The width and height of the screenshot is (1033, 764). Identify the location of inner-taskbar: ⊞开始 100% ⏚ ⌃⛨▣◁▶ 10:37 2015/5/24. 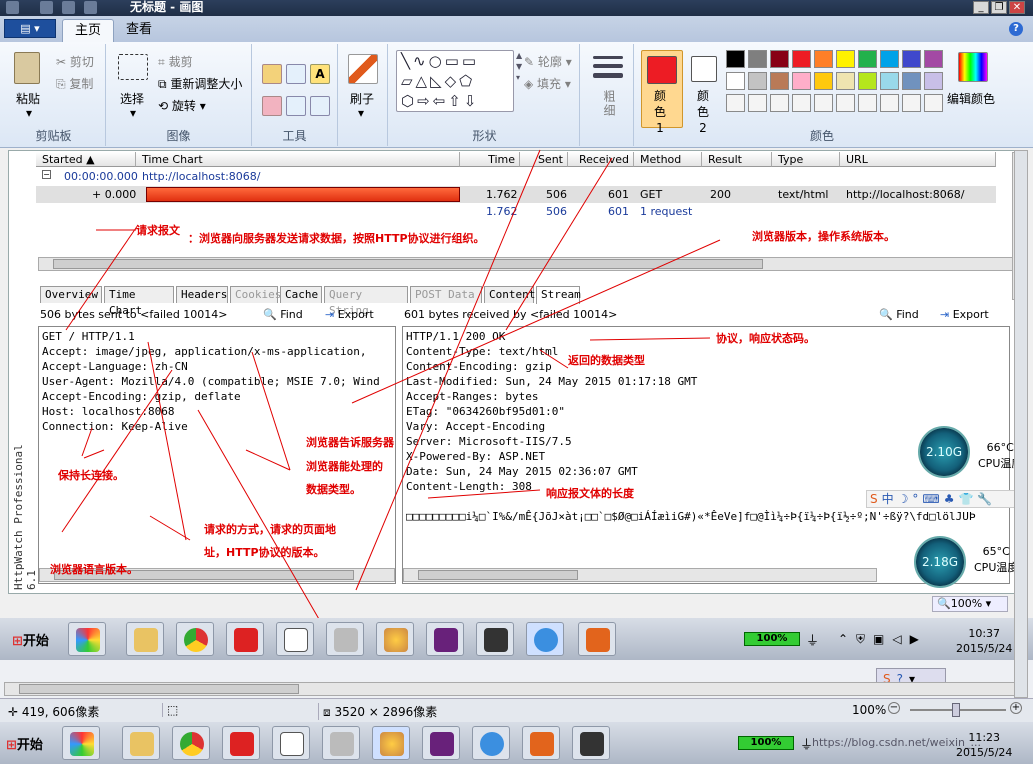
(516, 639).